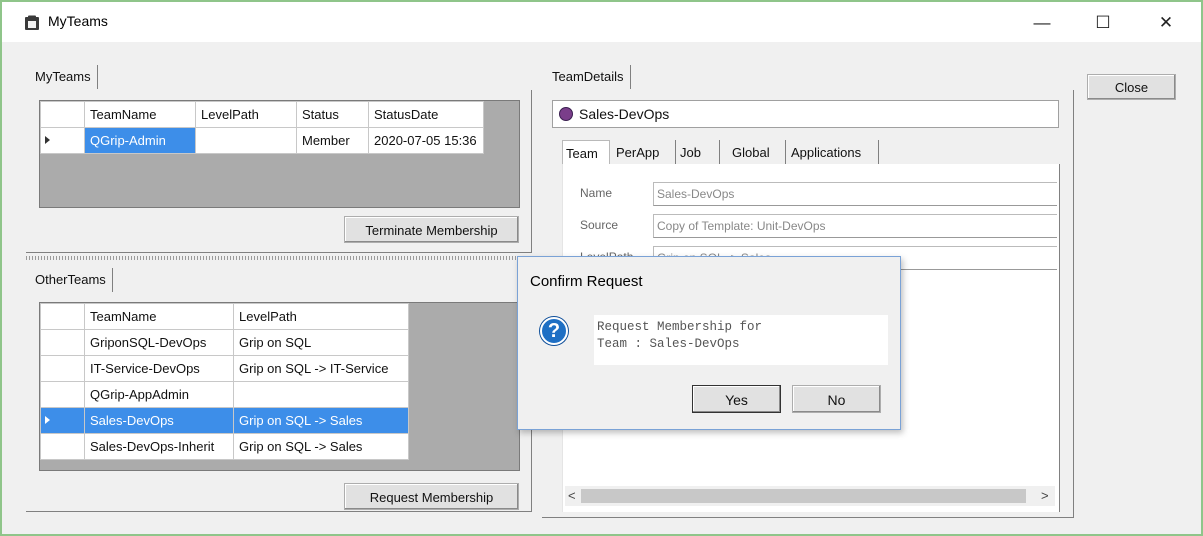  Describe the element at coordinates (159, 394) in the screenshot. I see `cell-teamname: QGrip-AppAdmin` at that location.